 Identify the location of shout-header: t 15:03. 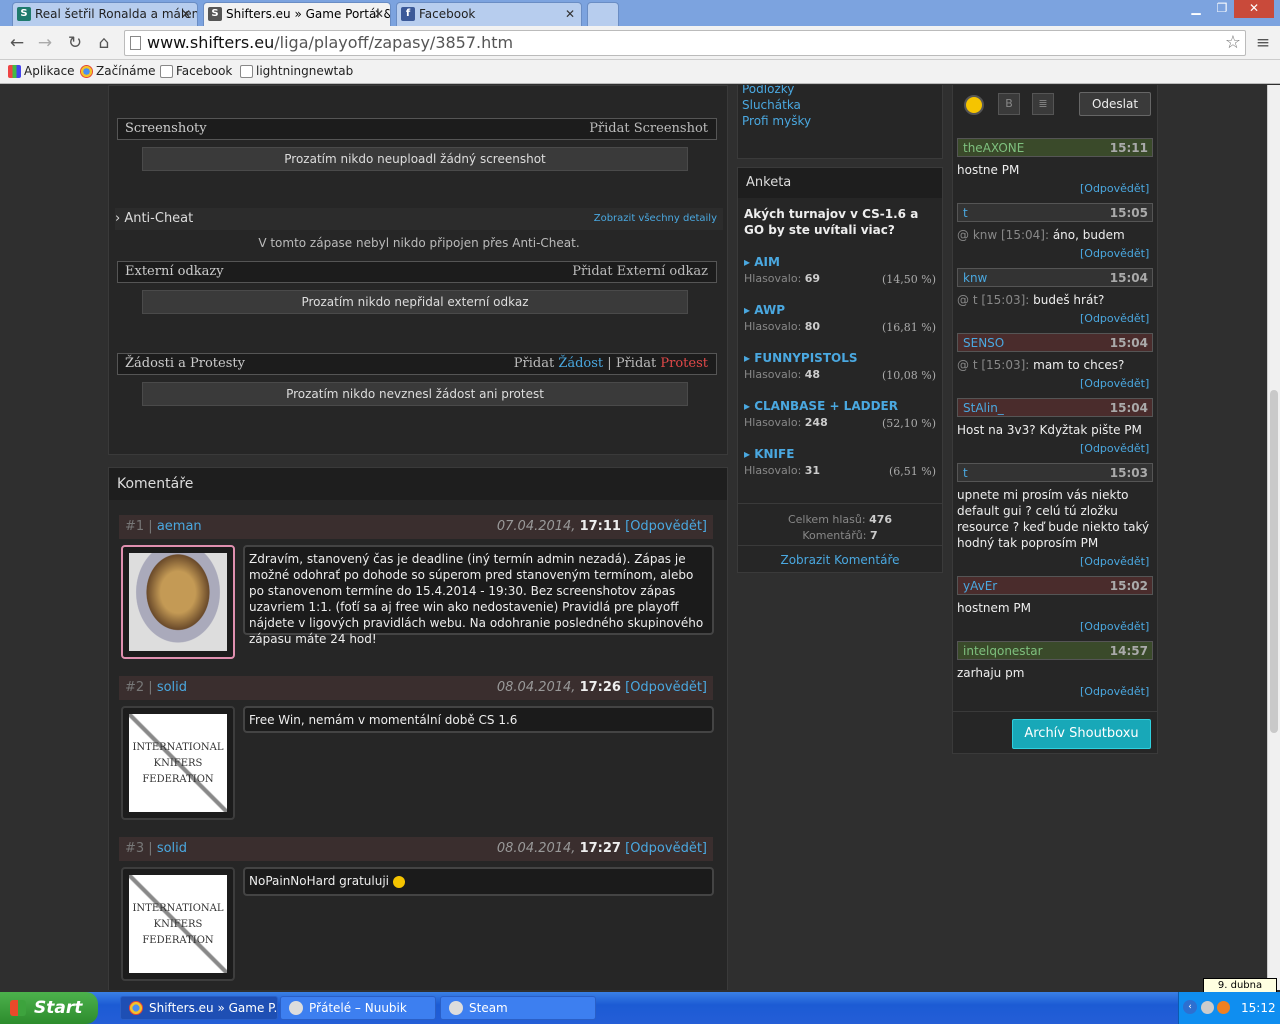
(1055, 472).